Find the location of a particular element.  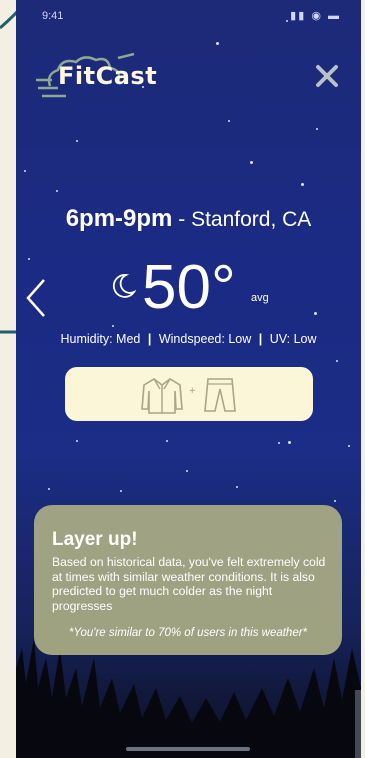

forecast-header: 6pm-9pm - Stanford, CA is located at coordinates (188, 219).